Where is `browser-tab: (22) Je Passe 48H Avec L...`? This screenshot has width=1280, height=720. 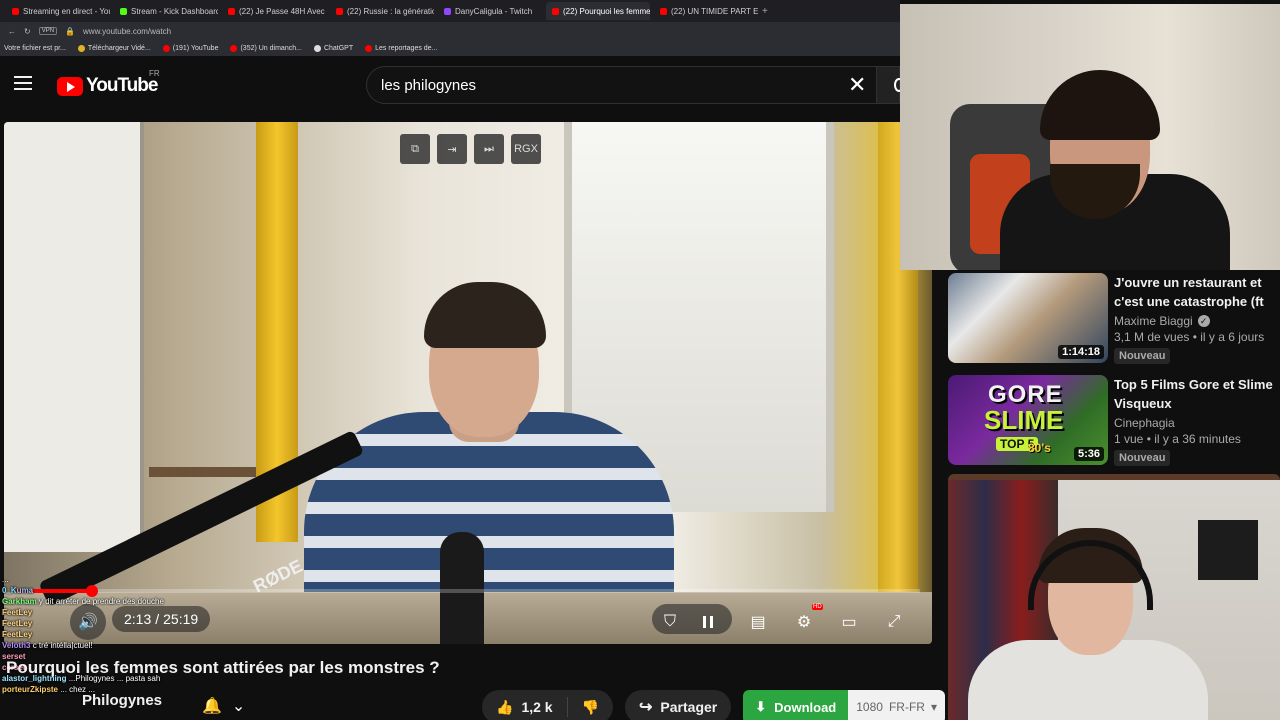
browser-tab: (22) Je Passe 48H Avec L... is located at coordinates (274, 11).